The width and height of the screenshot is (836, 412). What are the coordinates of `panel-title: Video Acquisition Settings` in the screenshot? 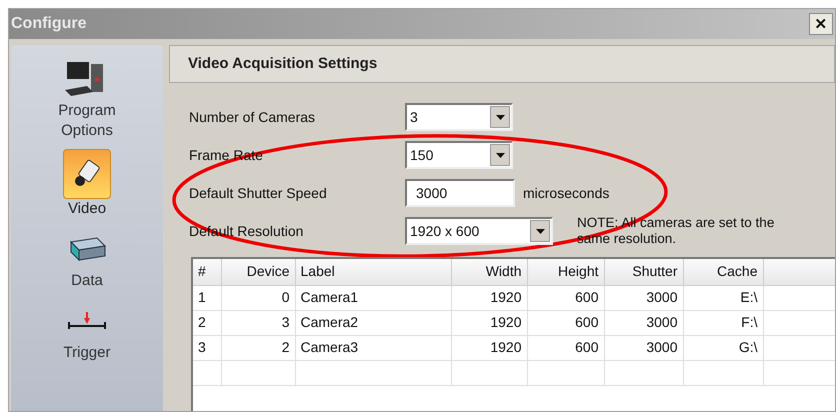 It's located at (283, 64).